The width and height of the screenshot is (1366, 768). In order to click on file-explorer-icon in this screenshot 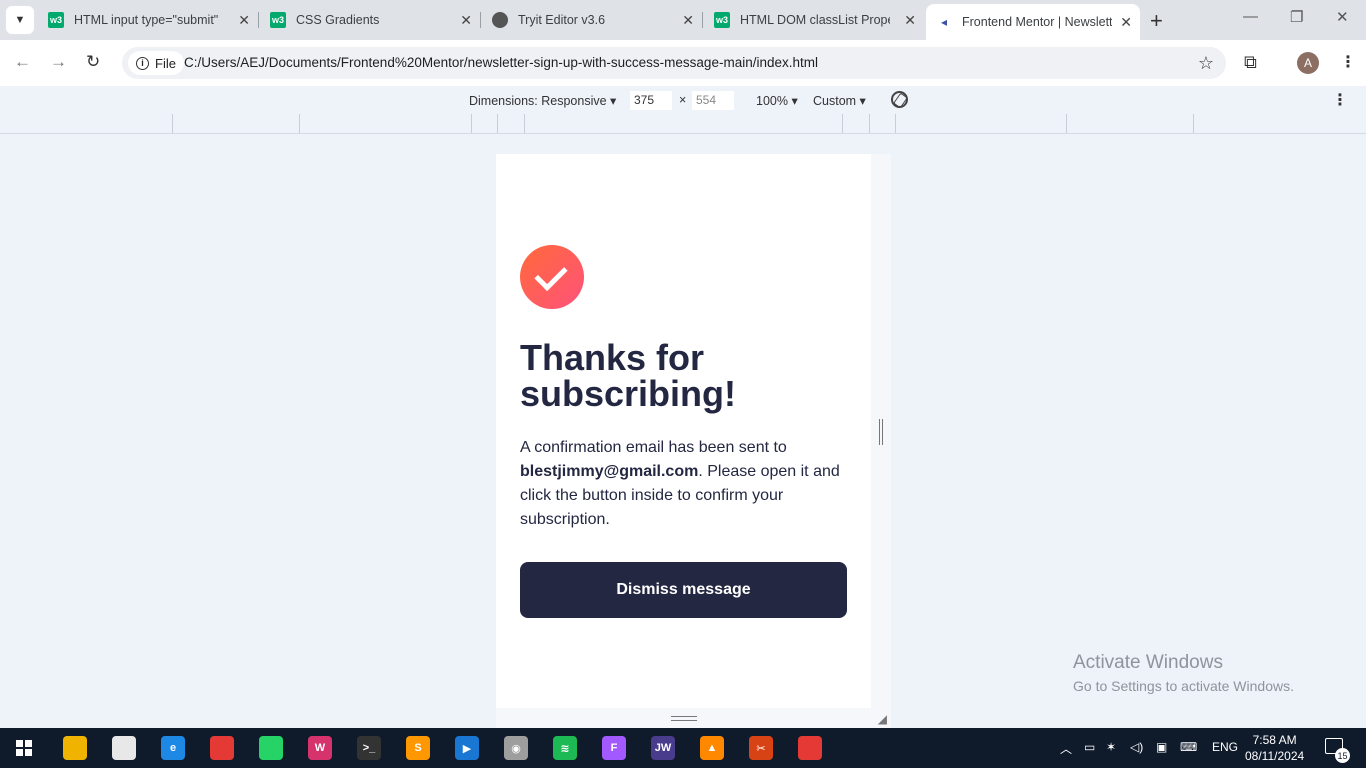, I will do `click(75, 748)`.